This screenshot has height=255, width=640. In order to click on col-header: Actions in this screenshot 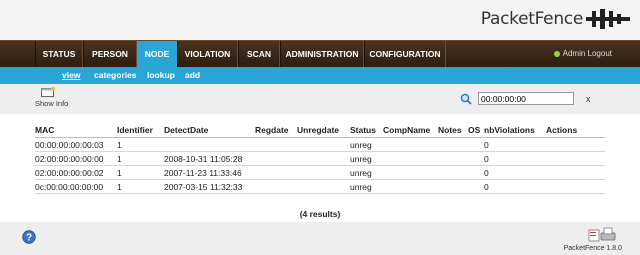, I will do `click(575, 130)`.